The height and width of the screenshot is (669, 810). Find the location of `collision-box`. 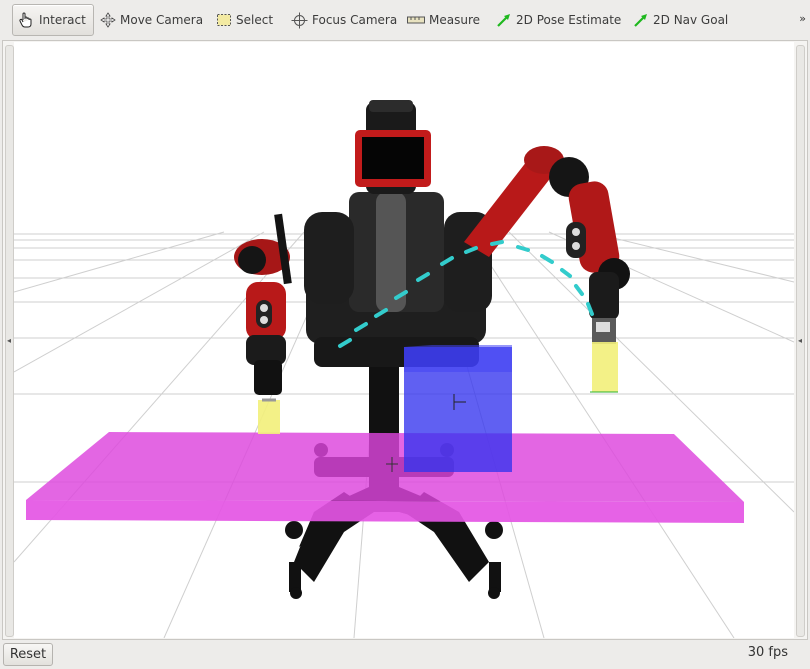

collision-box is located at coordinates (458, 408).